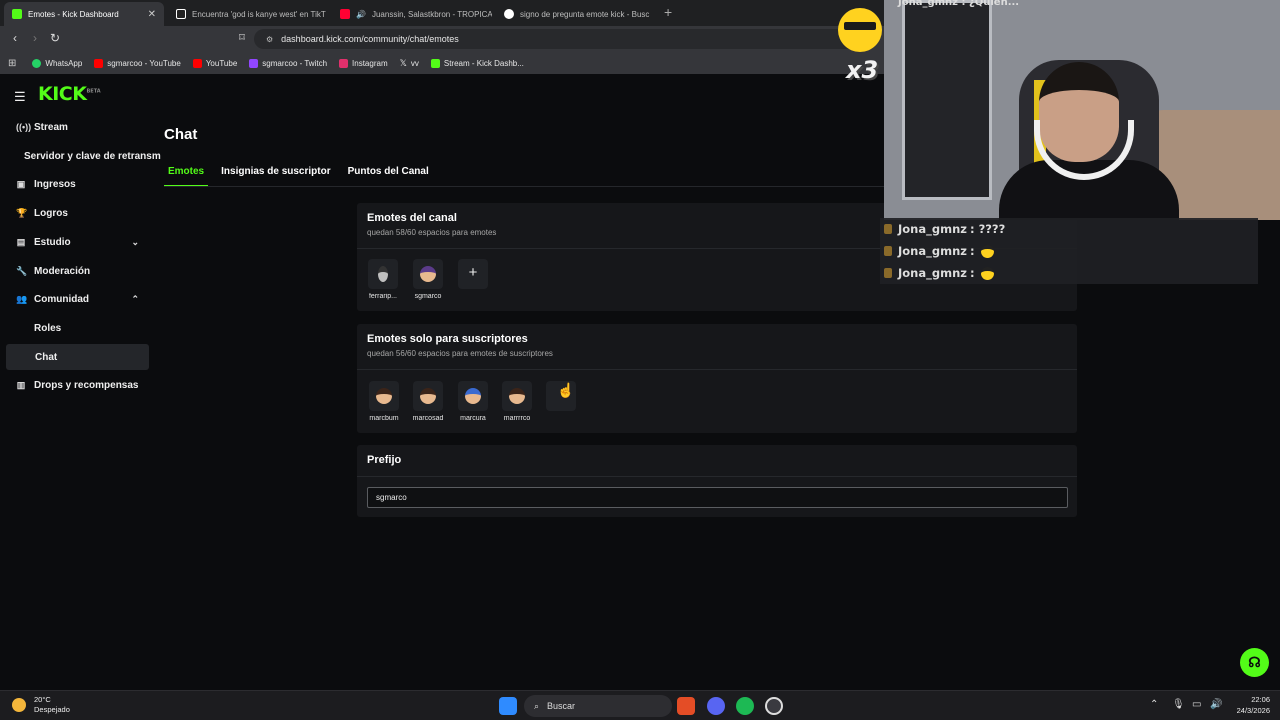  Describe the element at coordinates (774, 706) in the screenshot. I see `obs-studio-icon` at that location.